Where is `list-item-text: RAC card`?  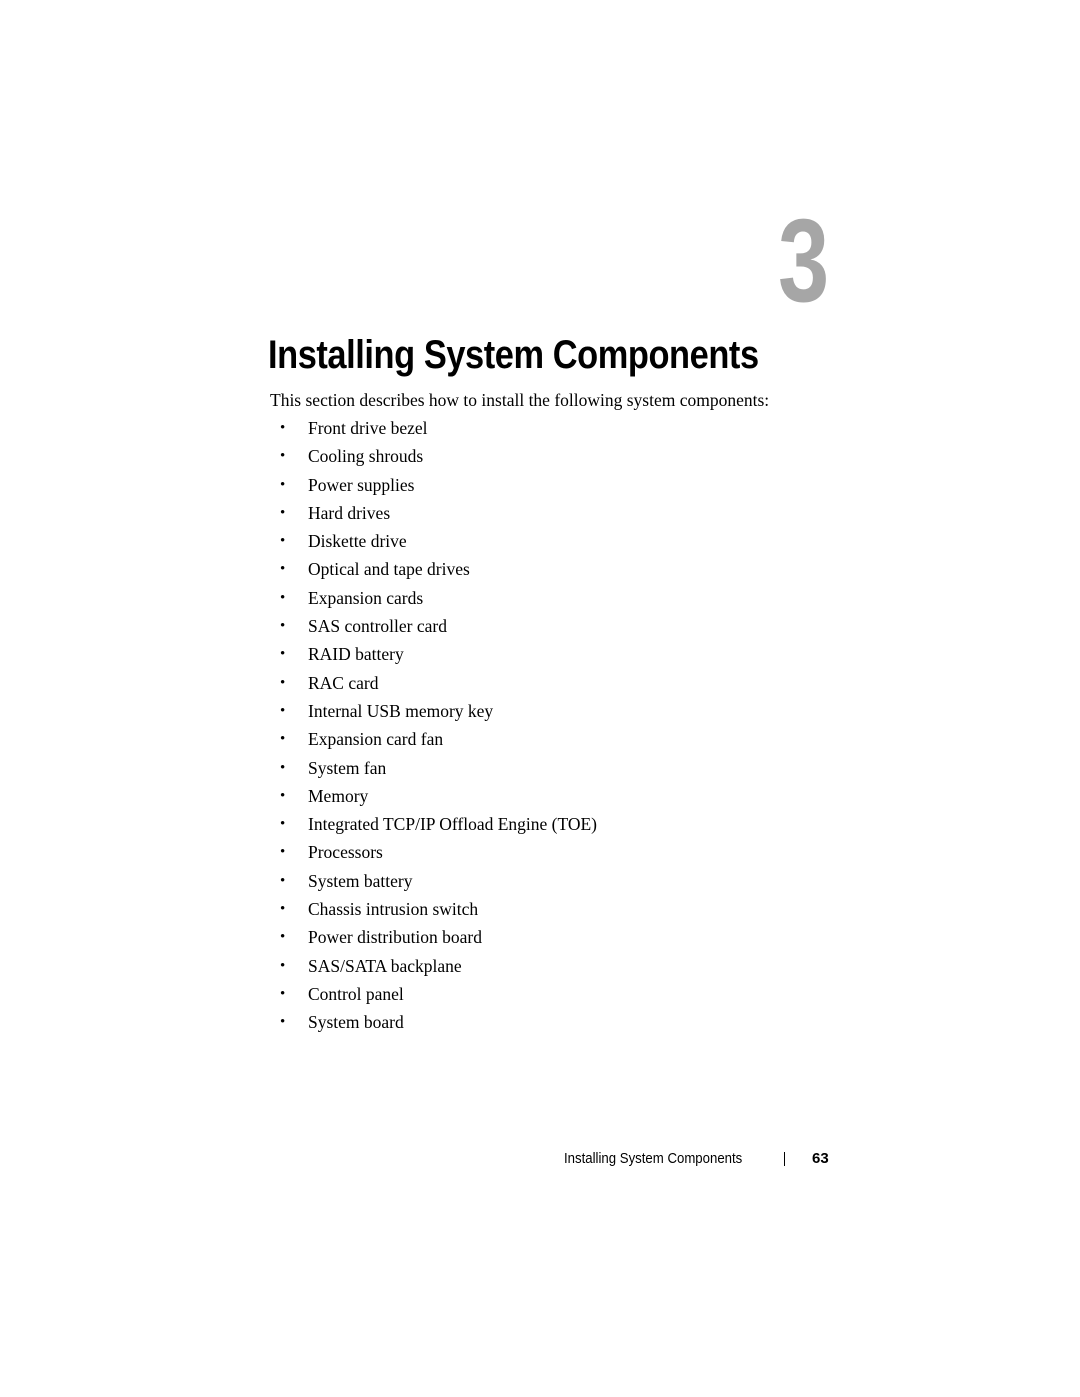 list-item-text: RAC card is located at coordinates (343, 682).